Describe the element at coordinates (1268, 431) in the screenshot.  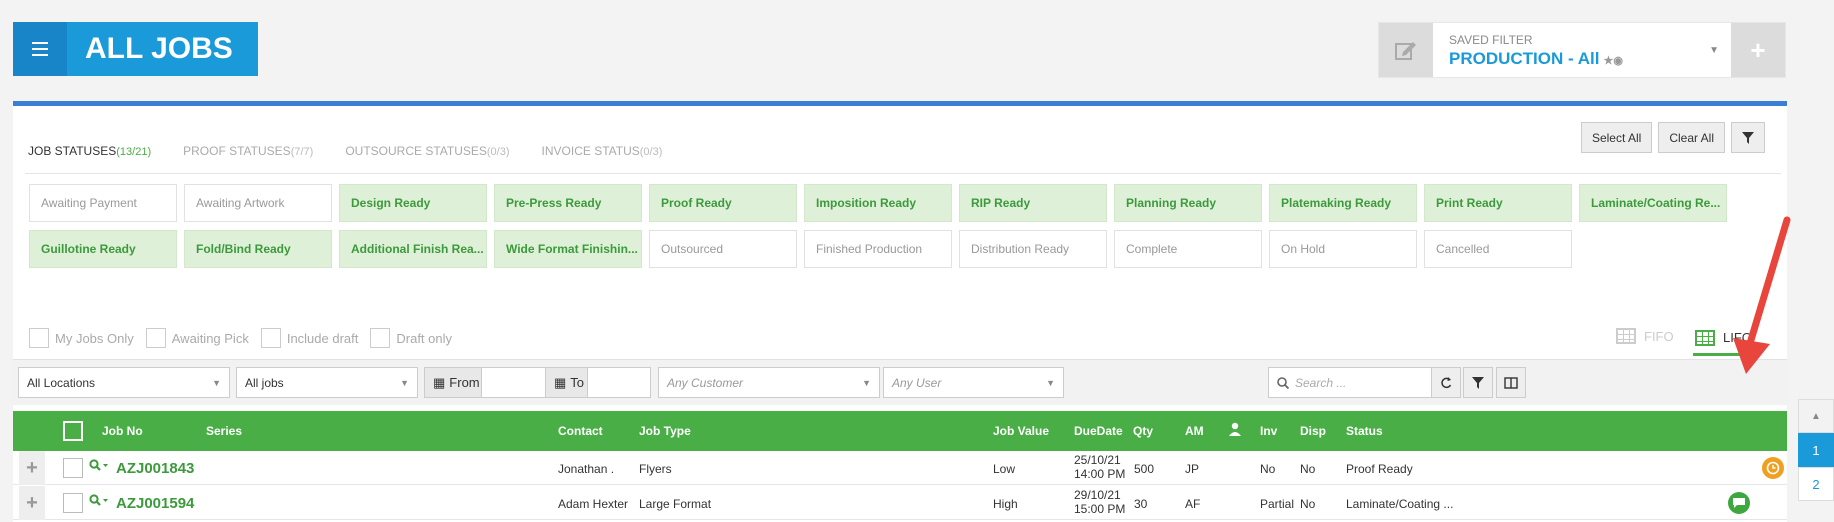
I see `col-inv: Inv` at that location.